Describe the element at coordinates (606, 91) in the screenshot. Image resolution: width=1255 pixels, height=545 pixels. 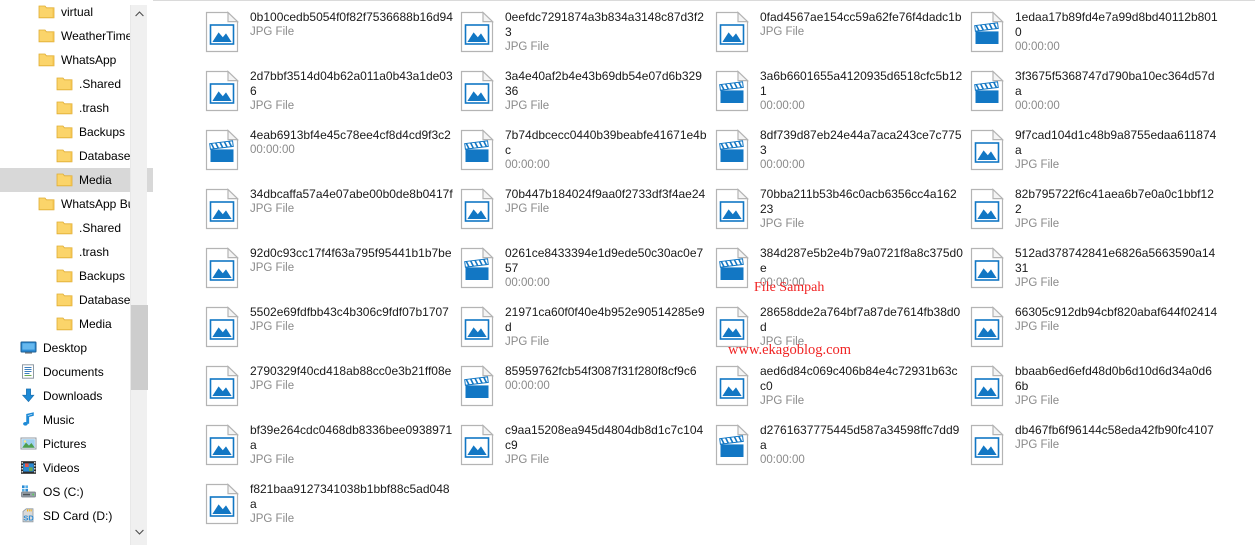
I see `file-tile-text: 3a4e40af2b4e43b69db54e07d6b32936 JPG File` at that location.